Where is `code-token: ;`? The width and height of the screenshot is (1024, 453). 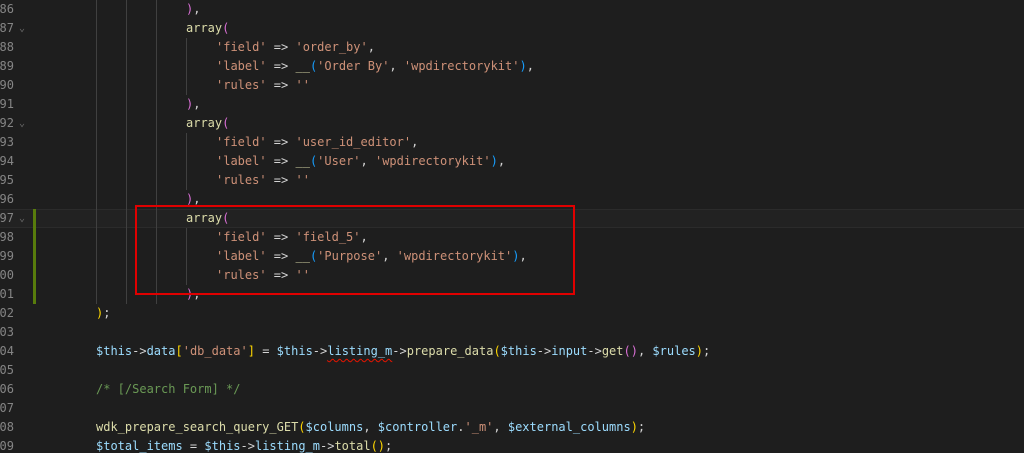
code-token: ; is located at coordinates (707, 351).